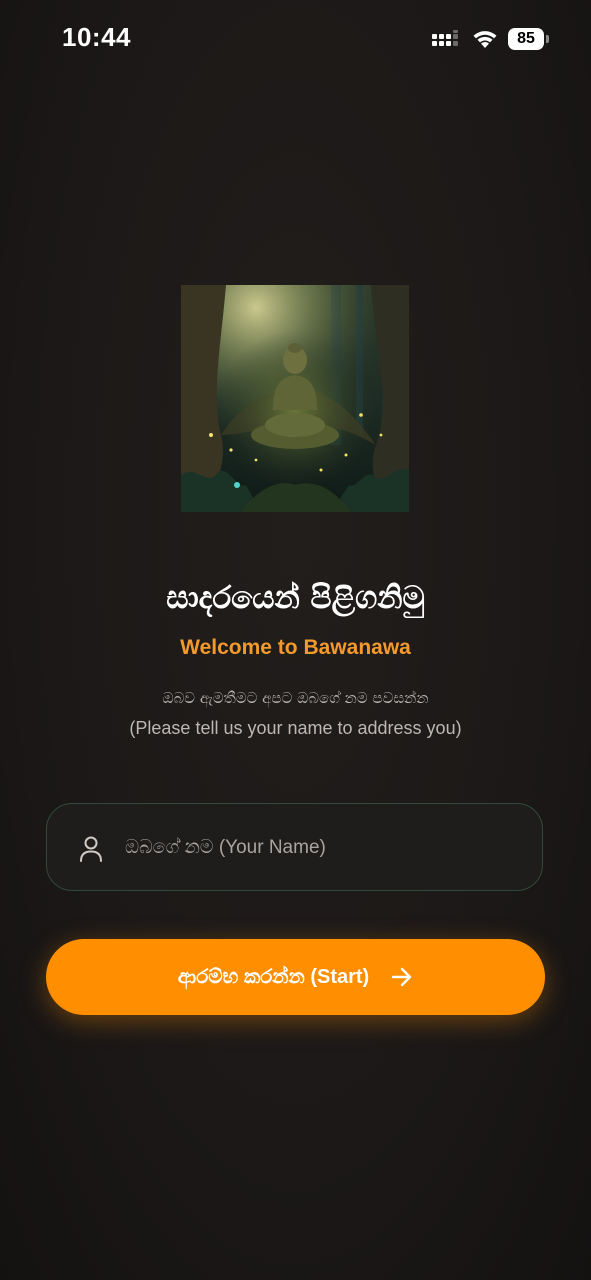 The width and height of the screenshot is (591, 1280). I want to click on arrow-right-icon, so click(402, 977).